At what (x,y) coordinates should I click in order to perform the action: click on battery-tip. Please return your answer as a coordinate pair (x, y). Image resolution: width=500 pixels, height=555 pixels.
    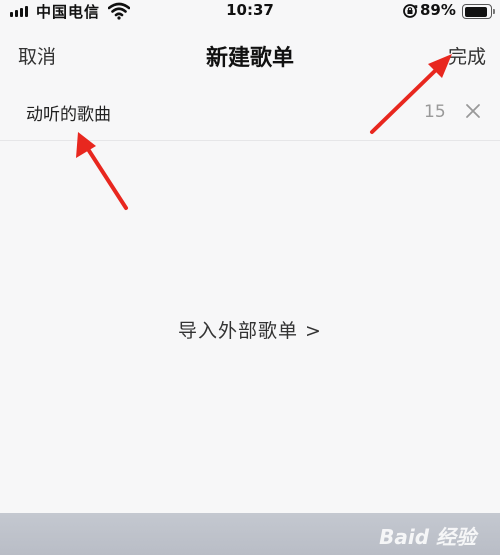
    Looking at the image, I should click on (494, 11).